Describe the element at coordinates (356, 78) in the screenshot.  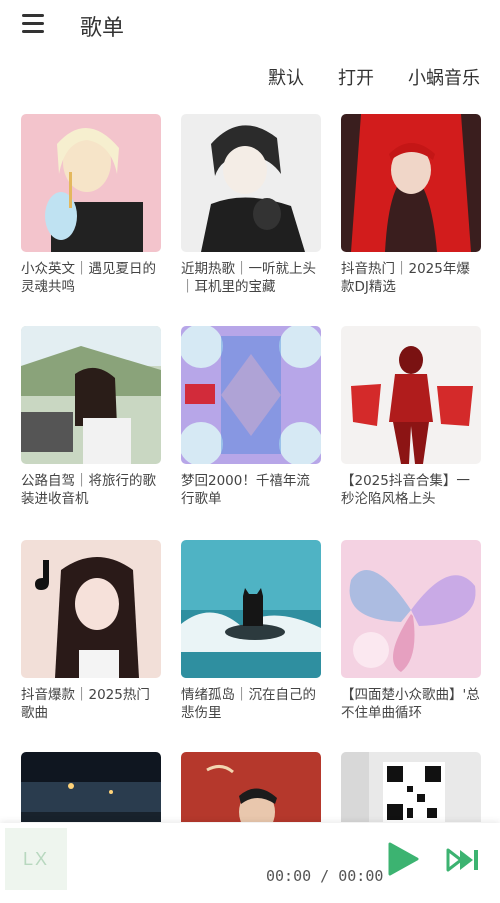
I see `source-tab-open: 打开` at that location.